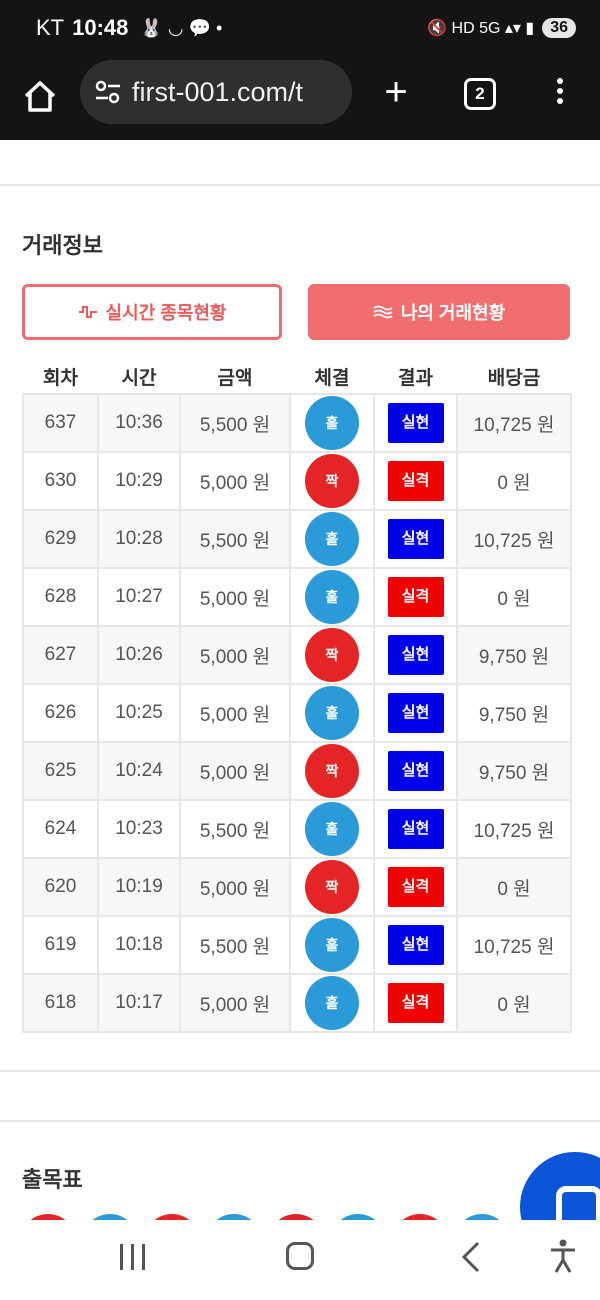 This screenshot has width=600, height=1300. I want to click on site-settings-icon, so click(108, 92).